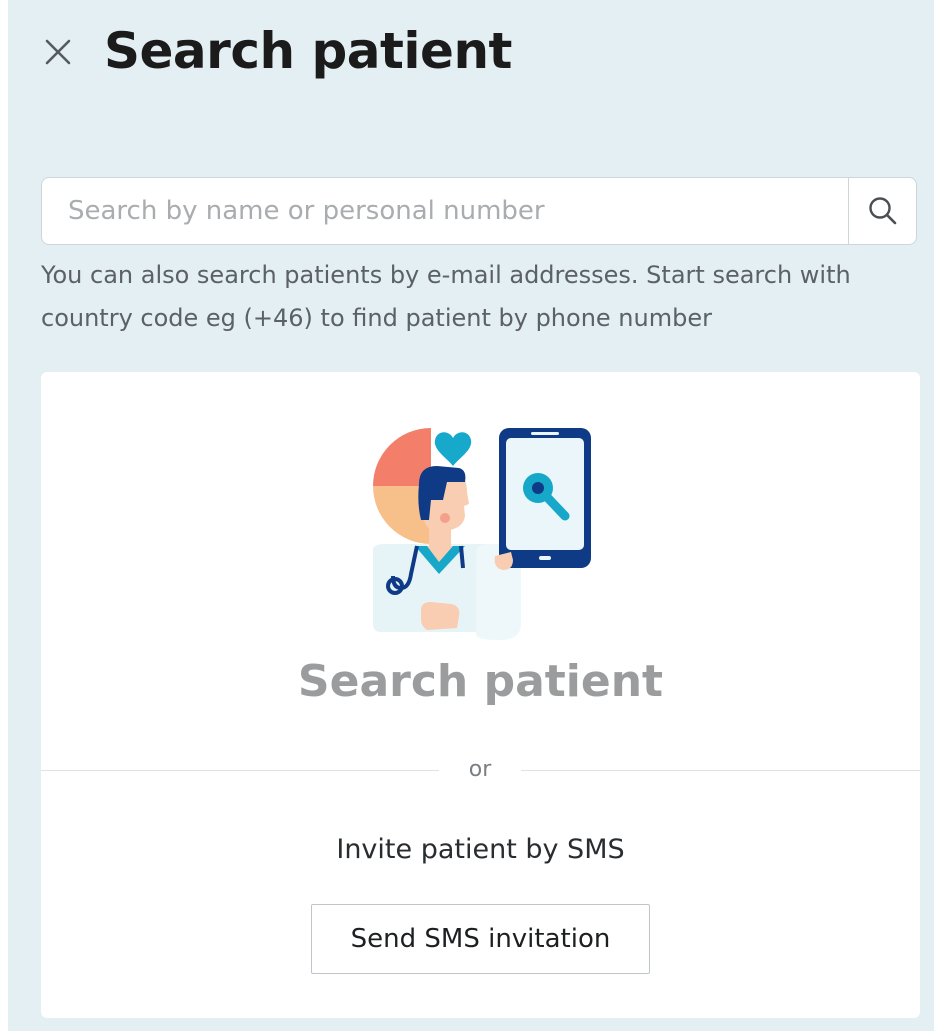  I want to click on search-icon, so click(882, 211).